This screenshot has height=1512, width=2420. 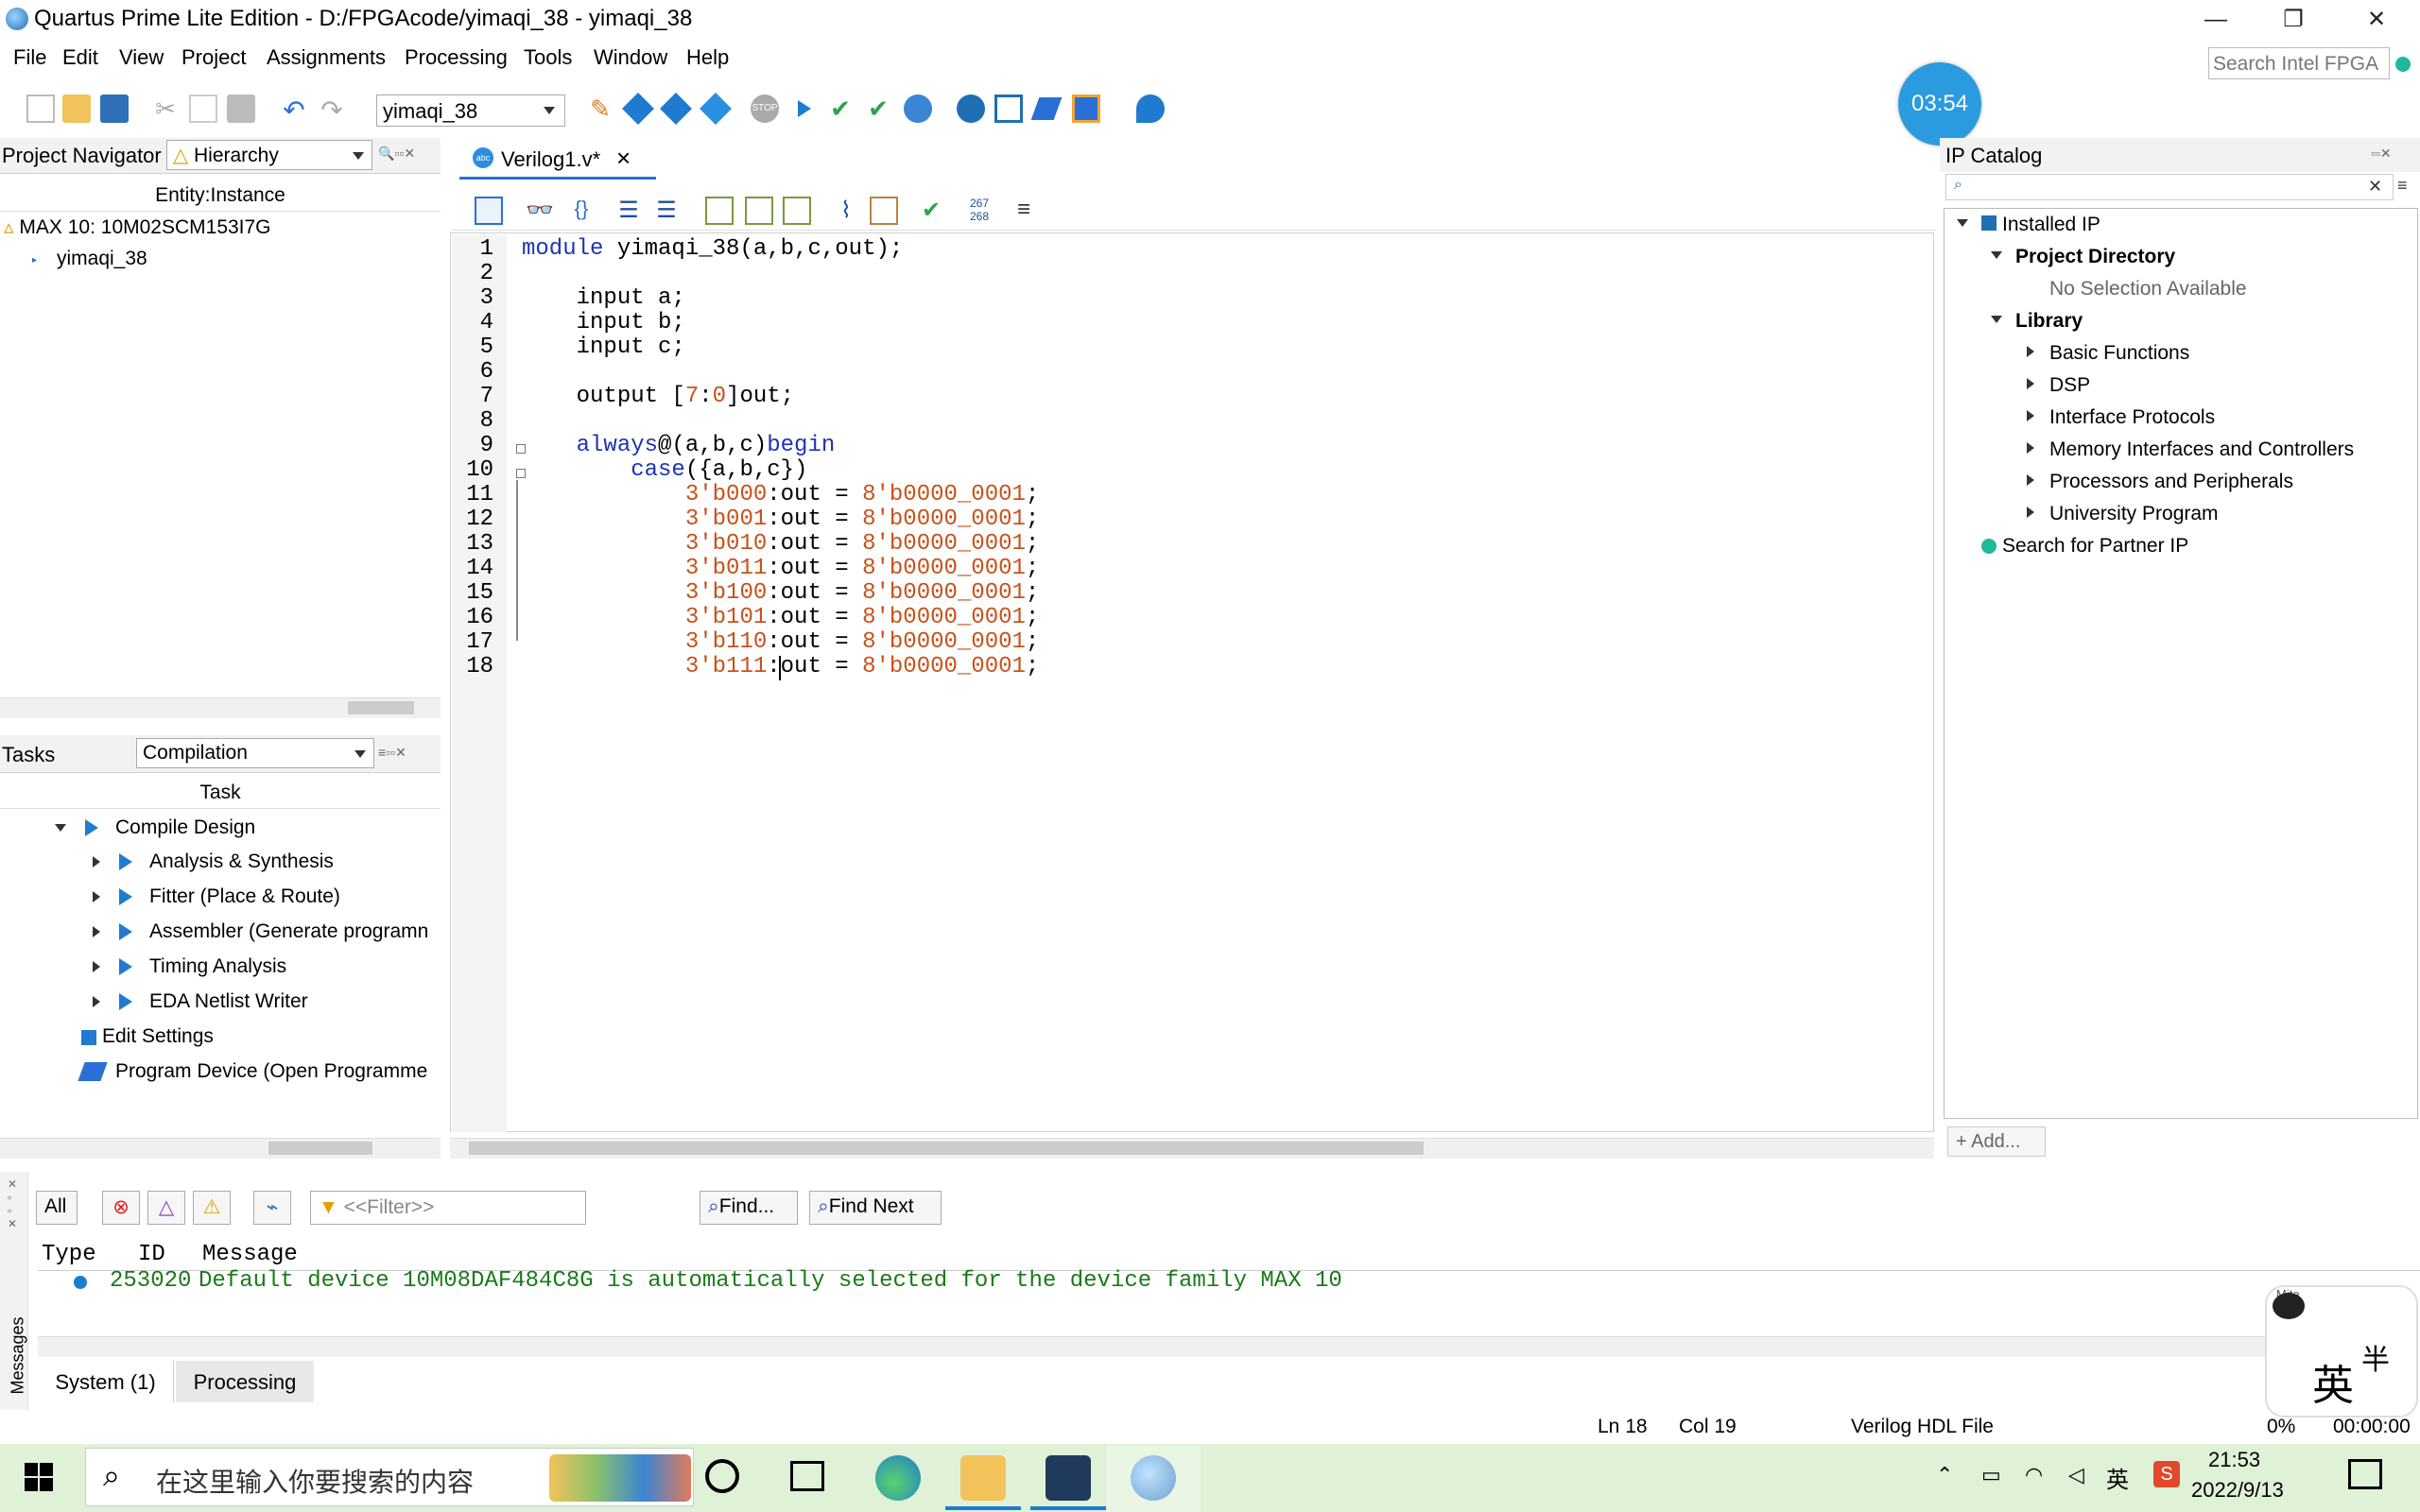 I want to click on new-file-icon, so click(x=40, y=108).